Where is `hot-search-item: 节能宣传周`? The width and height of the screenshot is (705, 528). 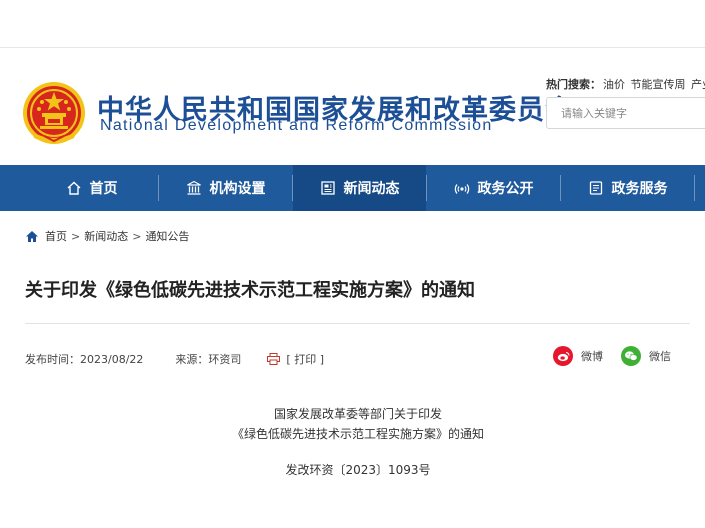
hot-search-item: 节能宣传周 is located at coordinates (658, 84).